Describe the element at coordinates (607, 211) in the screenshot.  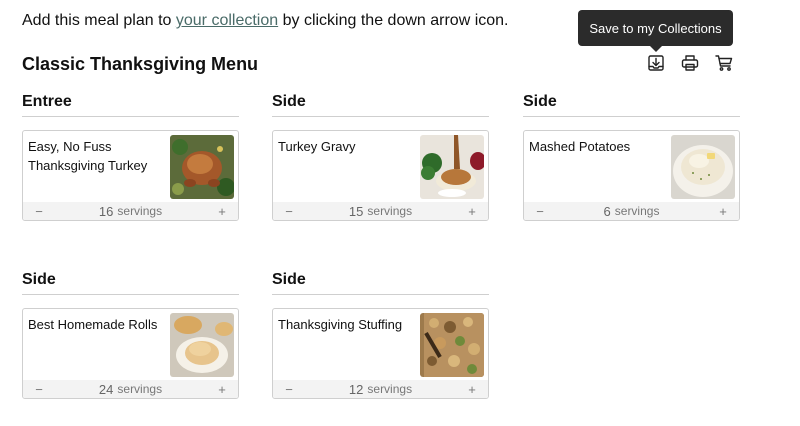
I see `servings-count: 6` at that location.